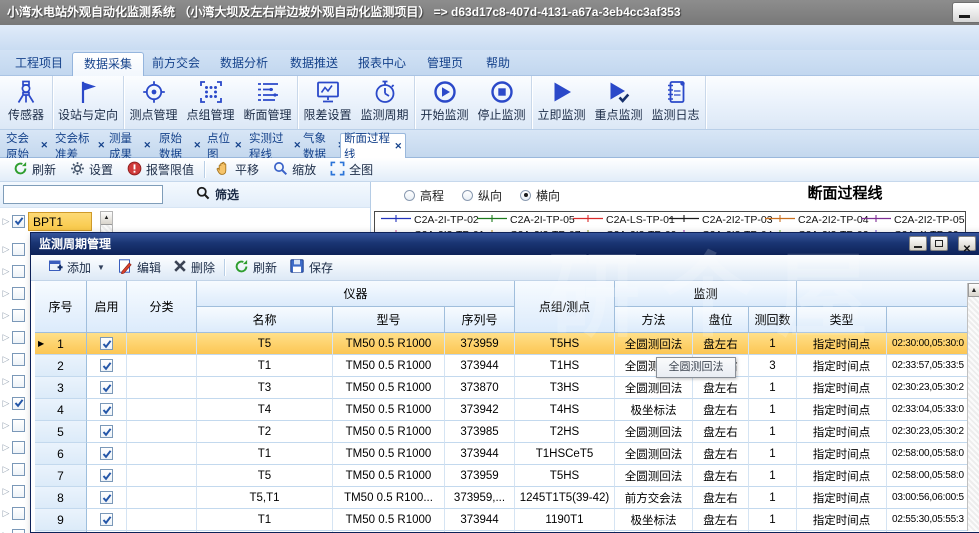 The width and height of the screenshot is (979, 533). Describe the element at coordinates (130, 147) in the screenshot. I see `doc-tab-2: 测量成果 ✕` at that location.